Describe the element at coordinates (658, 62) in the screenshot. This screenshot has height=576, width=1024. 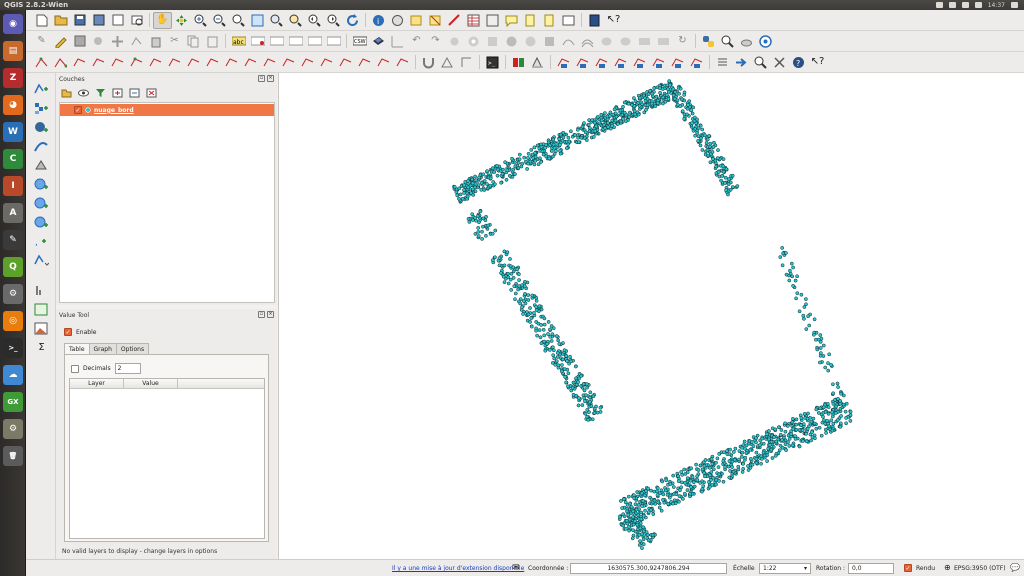
I see `vector-dissolve-icon` at that location.